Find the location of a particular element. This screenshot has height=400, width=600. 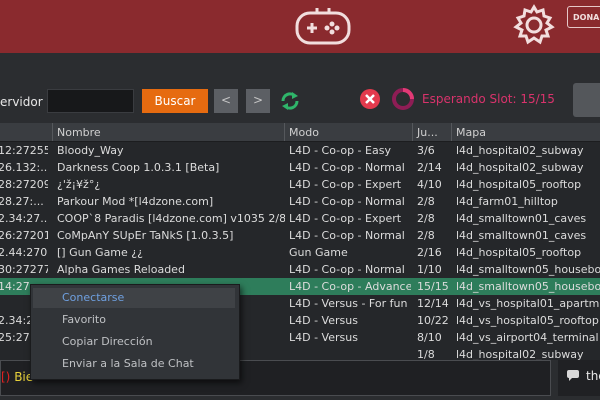

cell-players: 1/8 is located at coordinates (426, 354).